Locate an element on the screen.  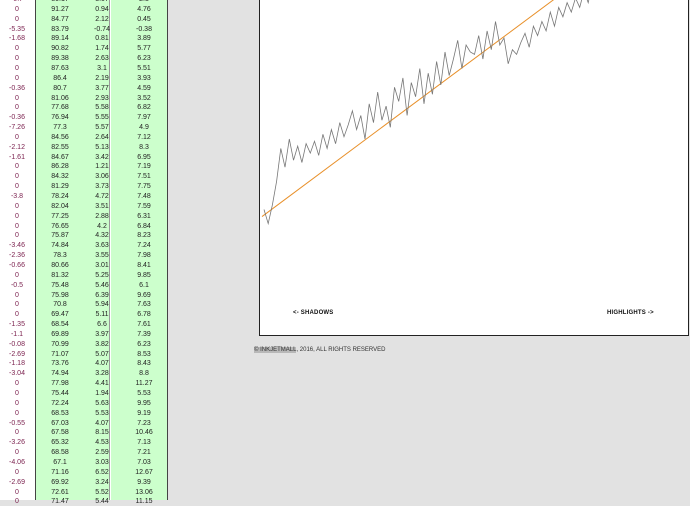
table-cell-b: 77.3 is located at coordinates (60, 128).